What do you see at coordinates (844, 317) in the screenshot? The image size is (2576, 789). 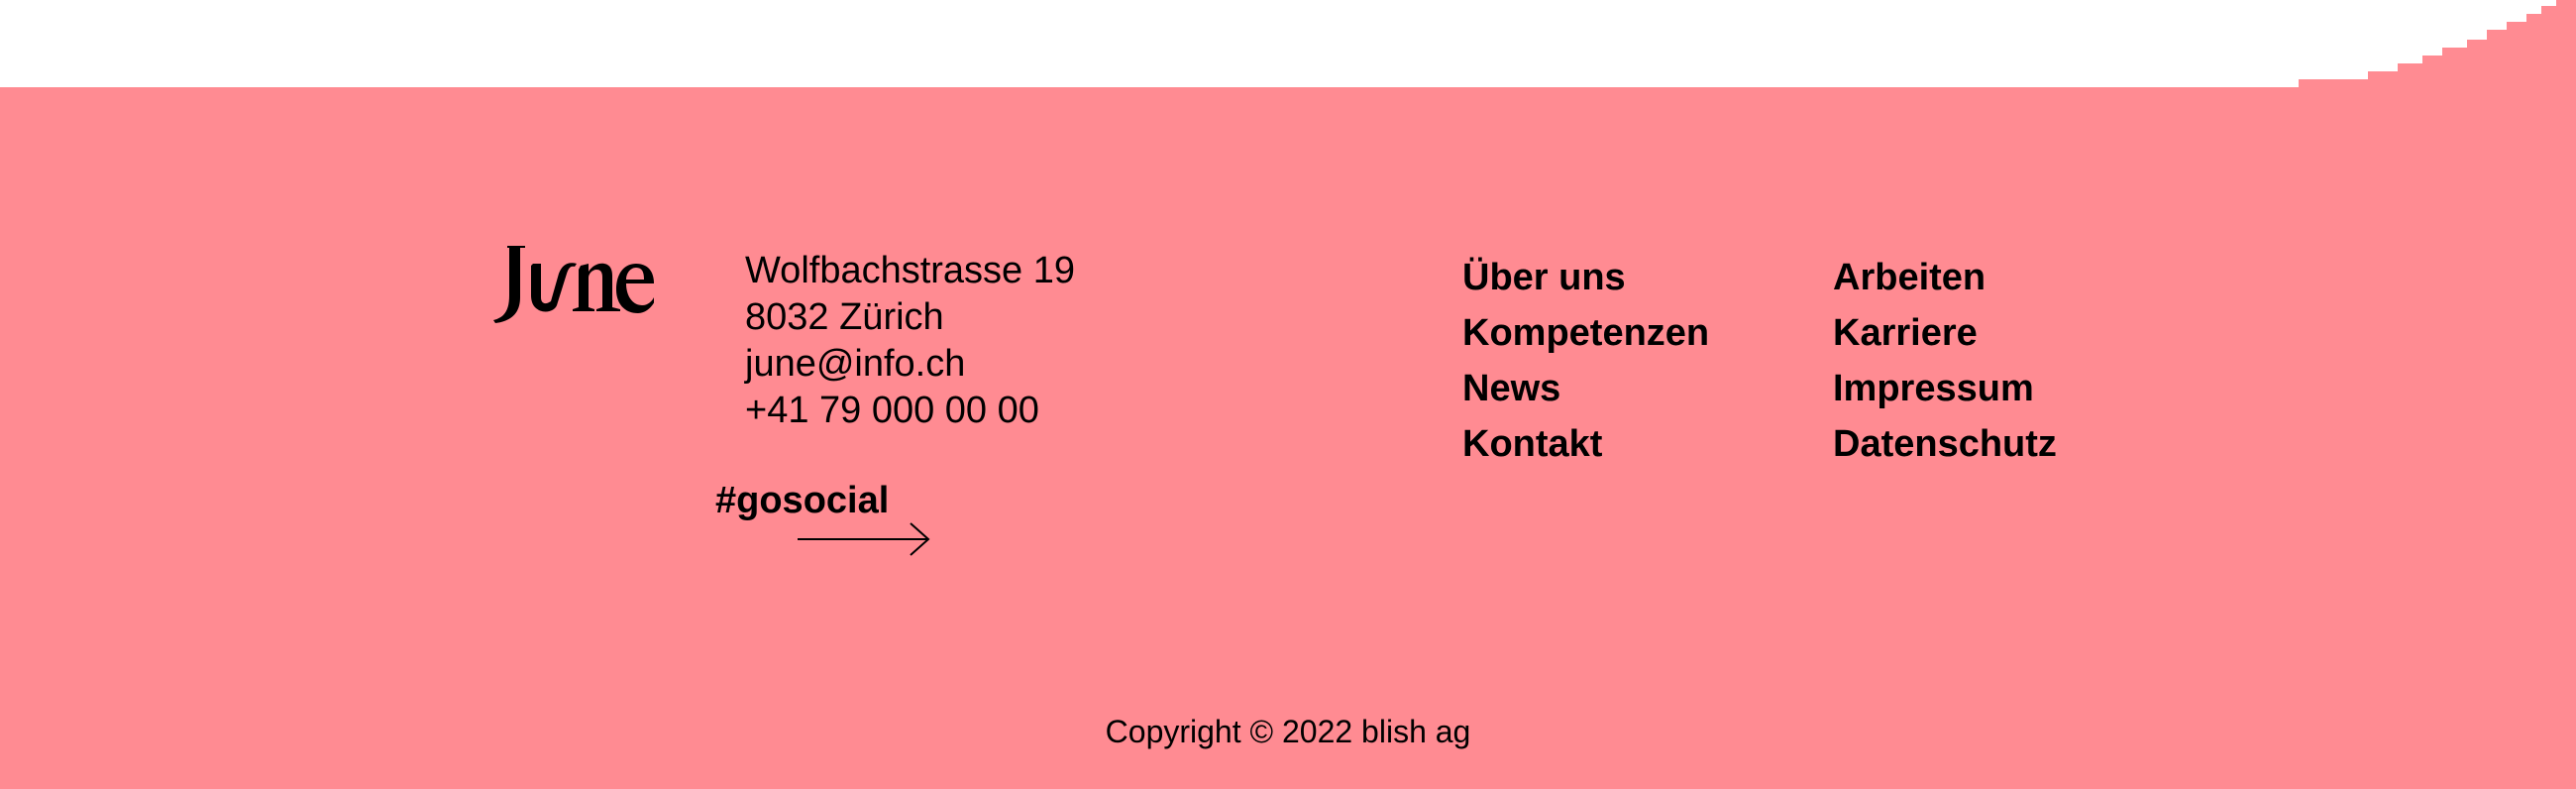 I see `address-city: 8032 Zürich` at bounding box center [844, 317].